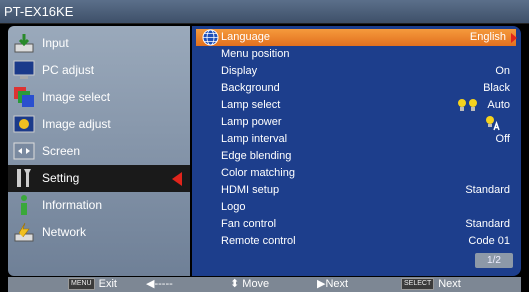 This screenshot has width=529, height=292. What do you see at coordinates (107, 284) in the screenshot?
I see `exit-label: Exit` at bounding box center [107, 284].